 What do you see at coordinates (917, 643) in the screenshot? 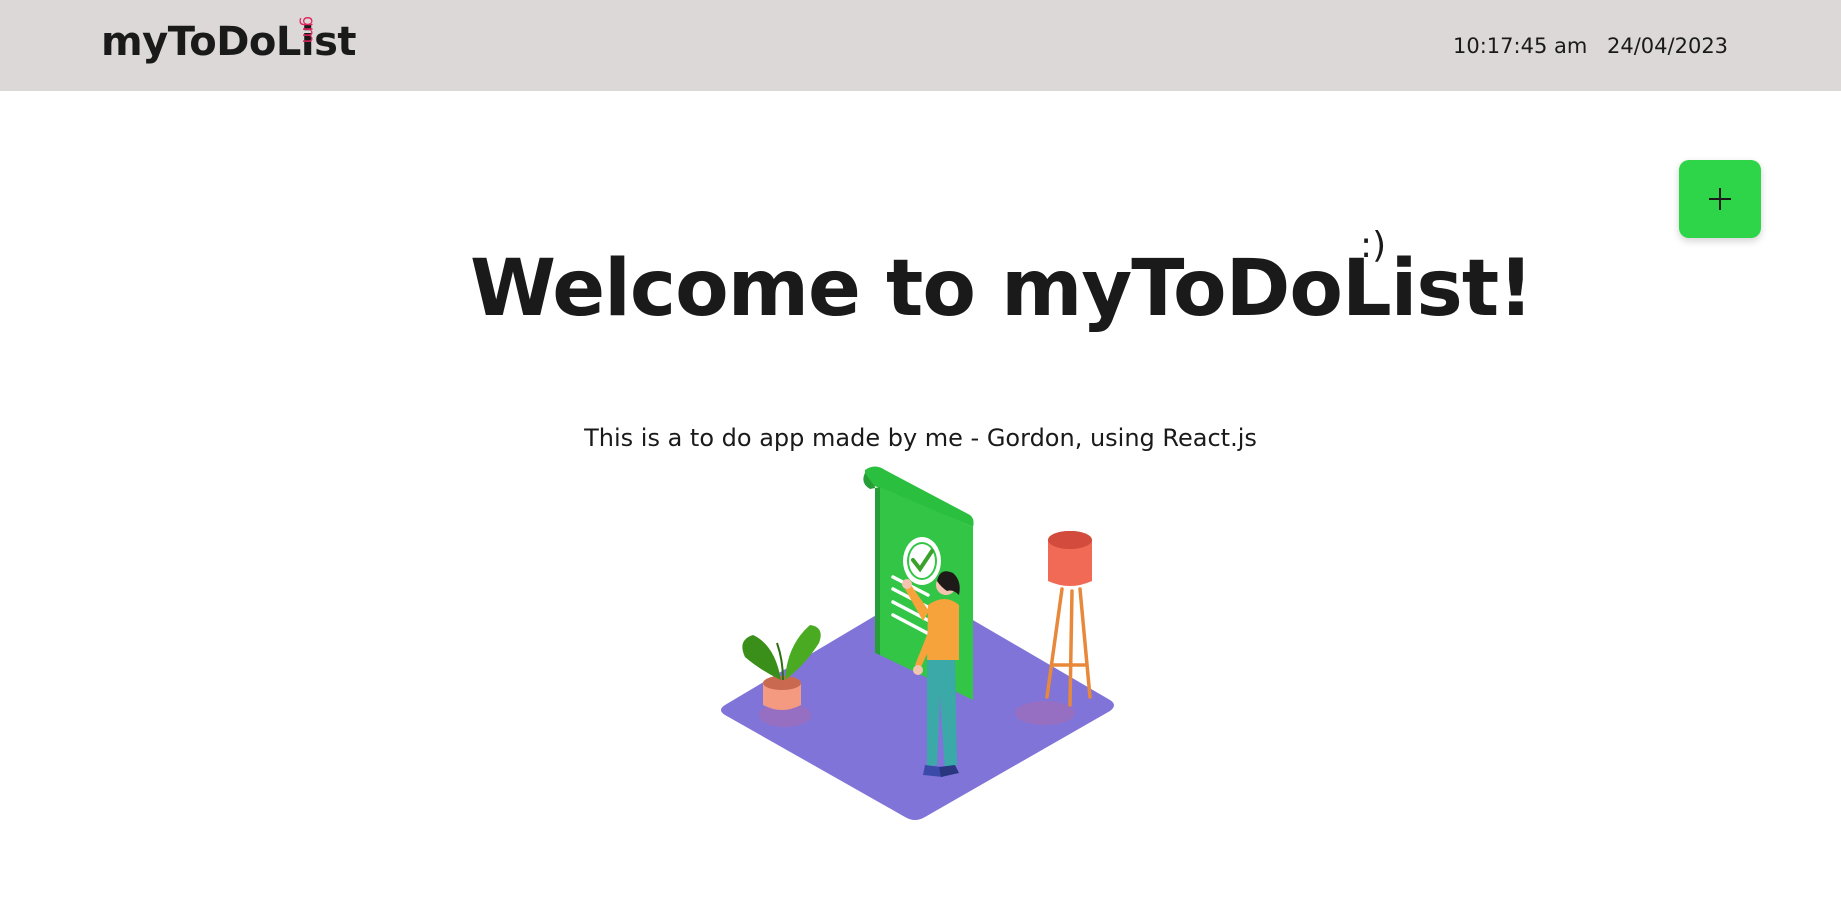
I see `todo-illustration` at bounding box center [917, 643].